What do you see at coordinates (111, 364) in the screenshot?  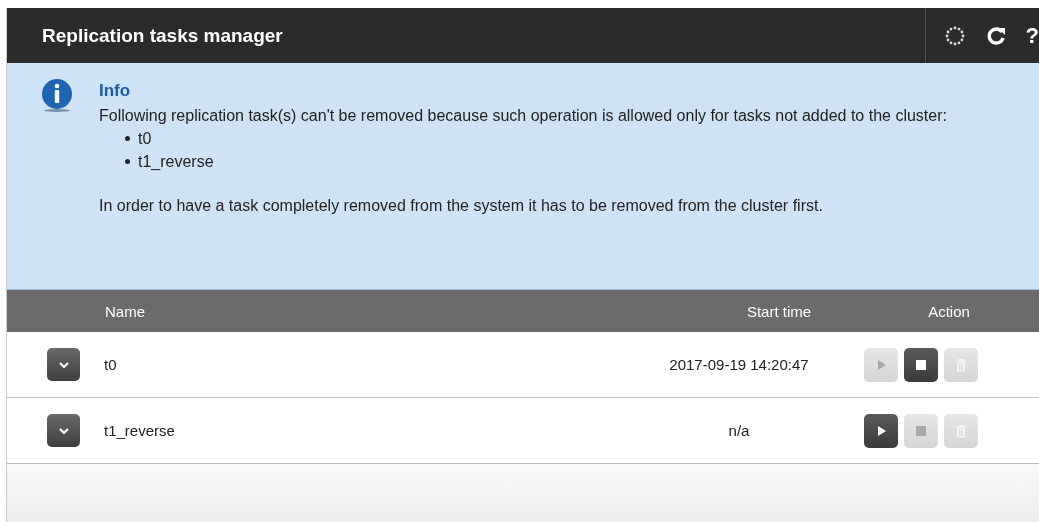 I see `task-name: t0` at bounding box center [111, 364].